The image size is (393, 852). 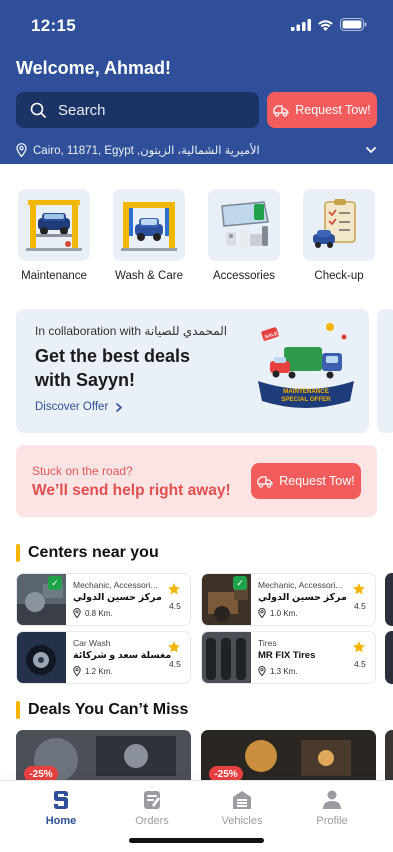 I want to click on promo-collaboration: In collaboration with المحمدي للصيانة, so click(x=131, y=331).